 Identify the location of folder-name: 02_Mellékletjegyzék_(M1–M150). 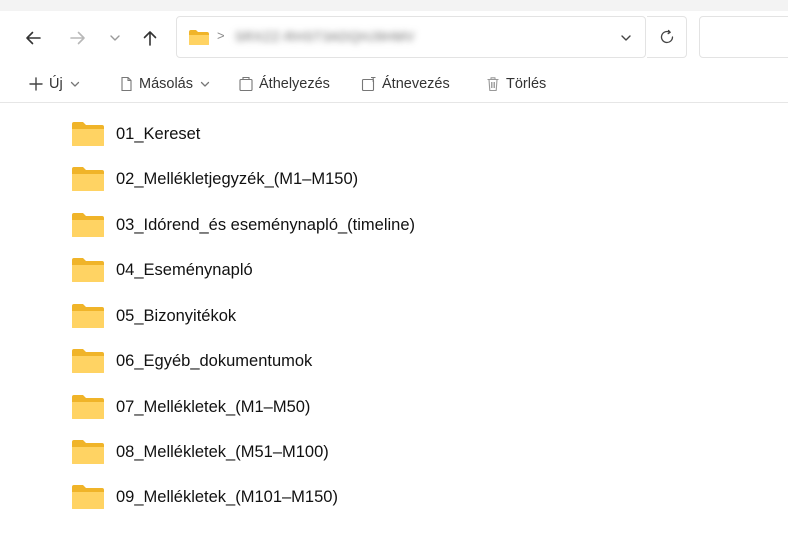
(237, 178).